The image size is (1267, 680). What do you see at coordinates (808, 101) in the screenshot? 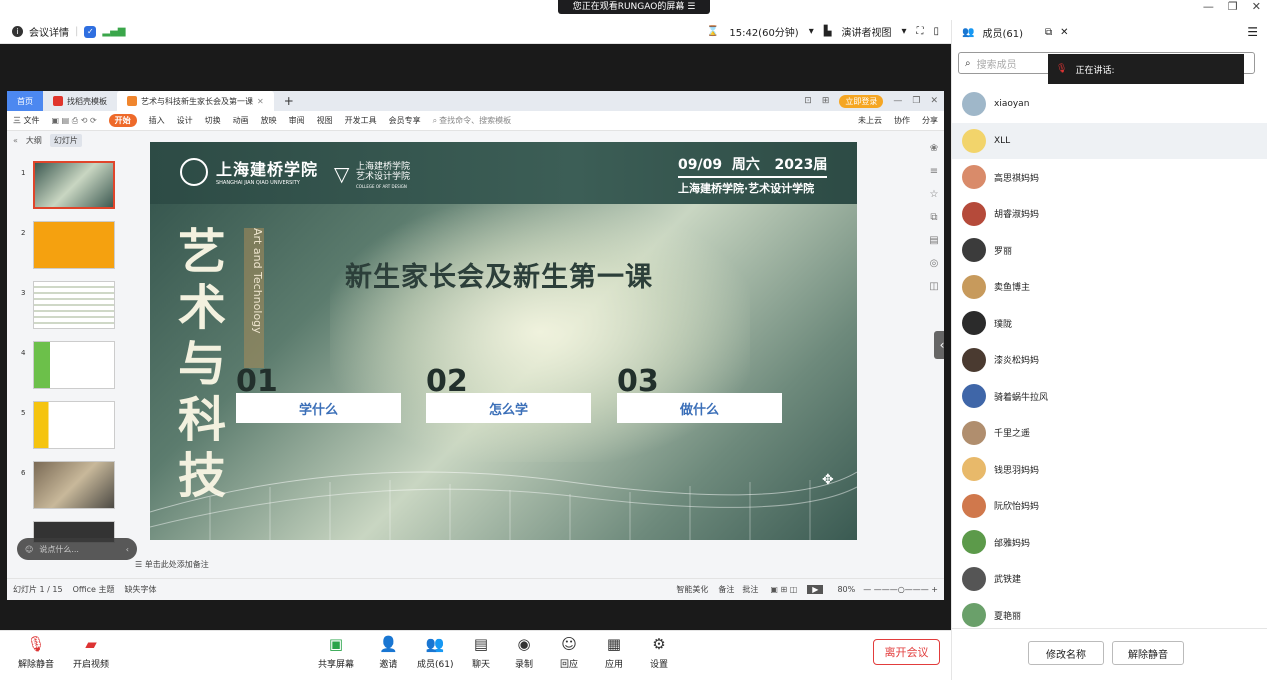
I see `layout-icon: ⊡` at bounding box center [808, 101].